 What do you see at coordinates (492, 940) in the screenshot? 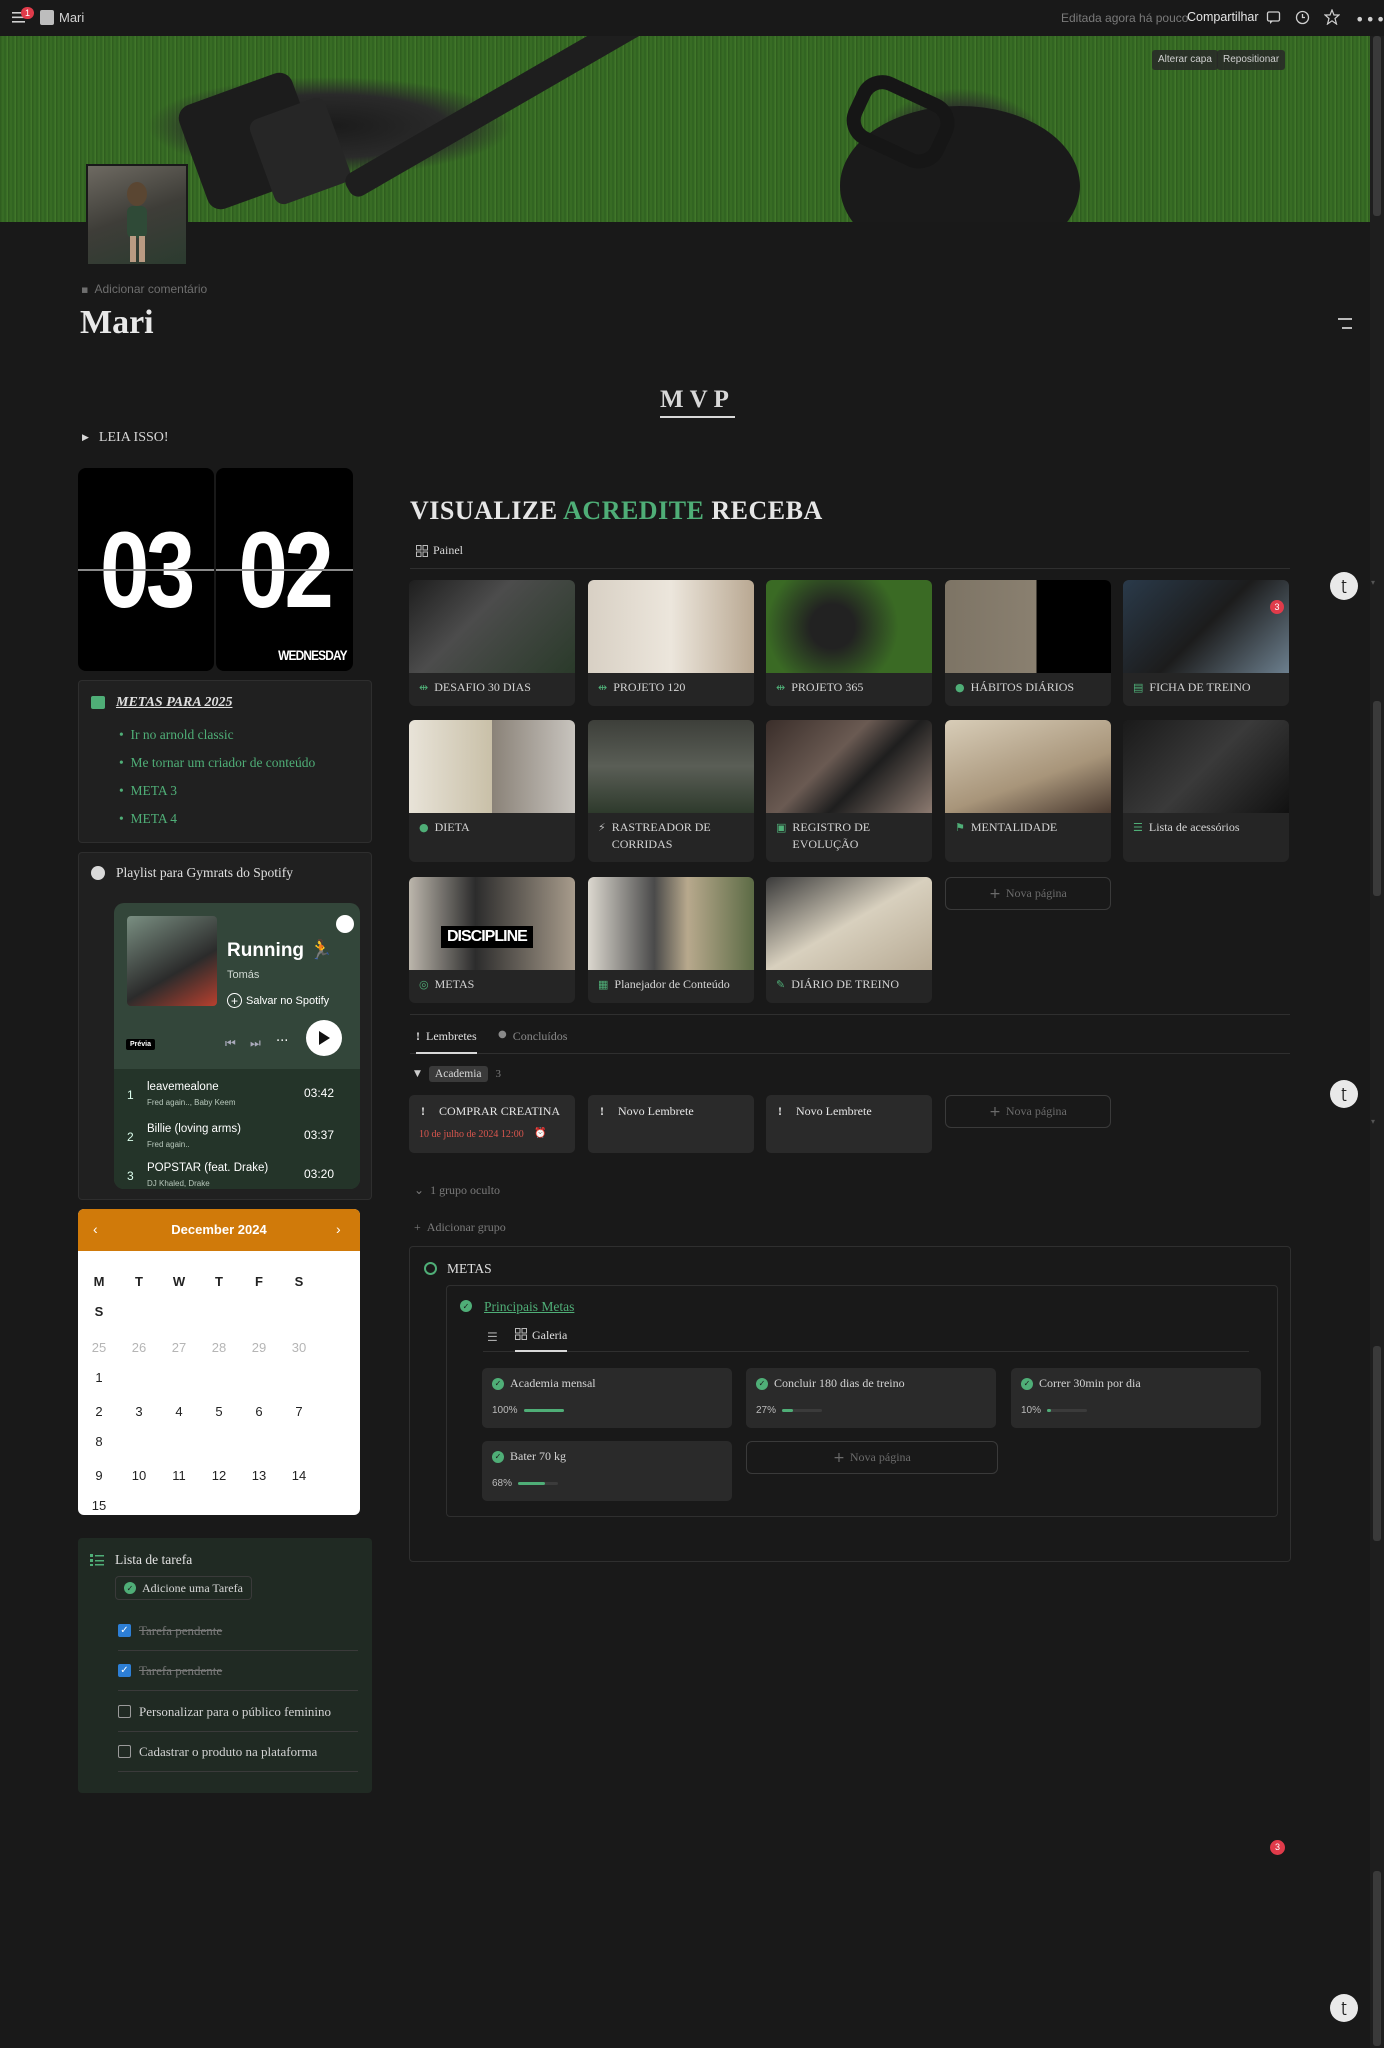
I see `gallery-card: DISCIPLINE ◎ METAS` at bounding box center [492, 940].